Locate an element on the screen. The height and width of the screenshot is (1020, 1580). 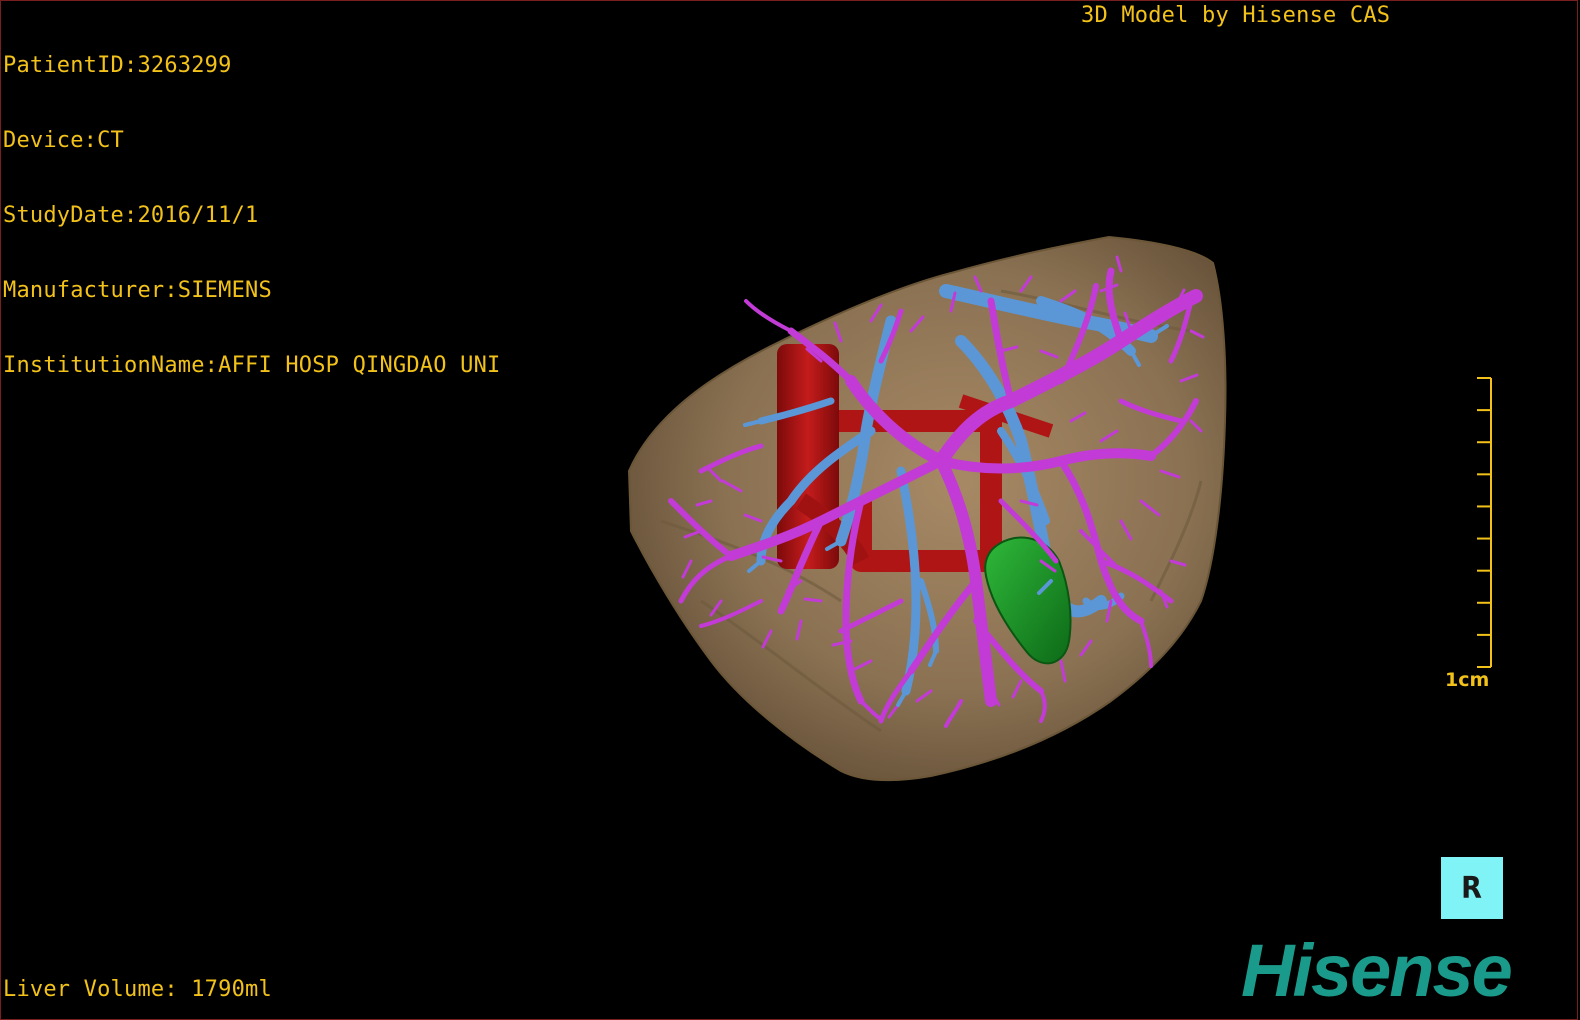
liver-volume: Liver Volume: 1790ml is located at coordinates (137, 989).